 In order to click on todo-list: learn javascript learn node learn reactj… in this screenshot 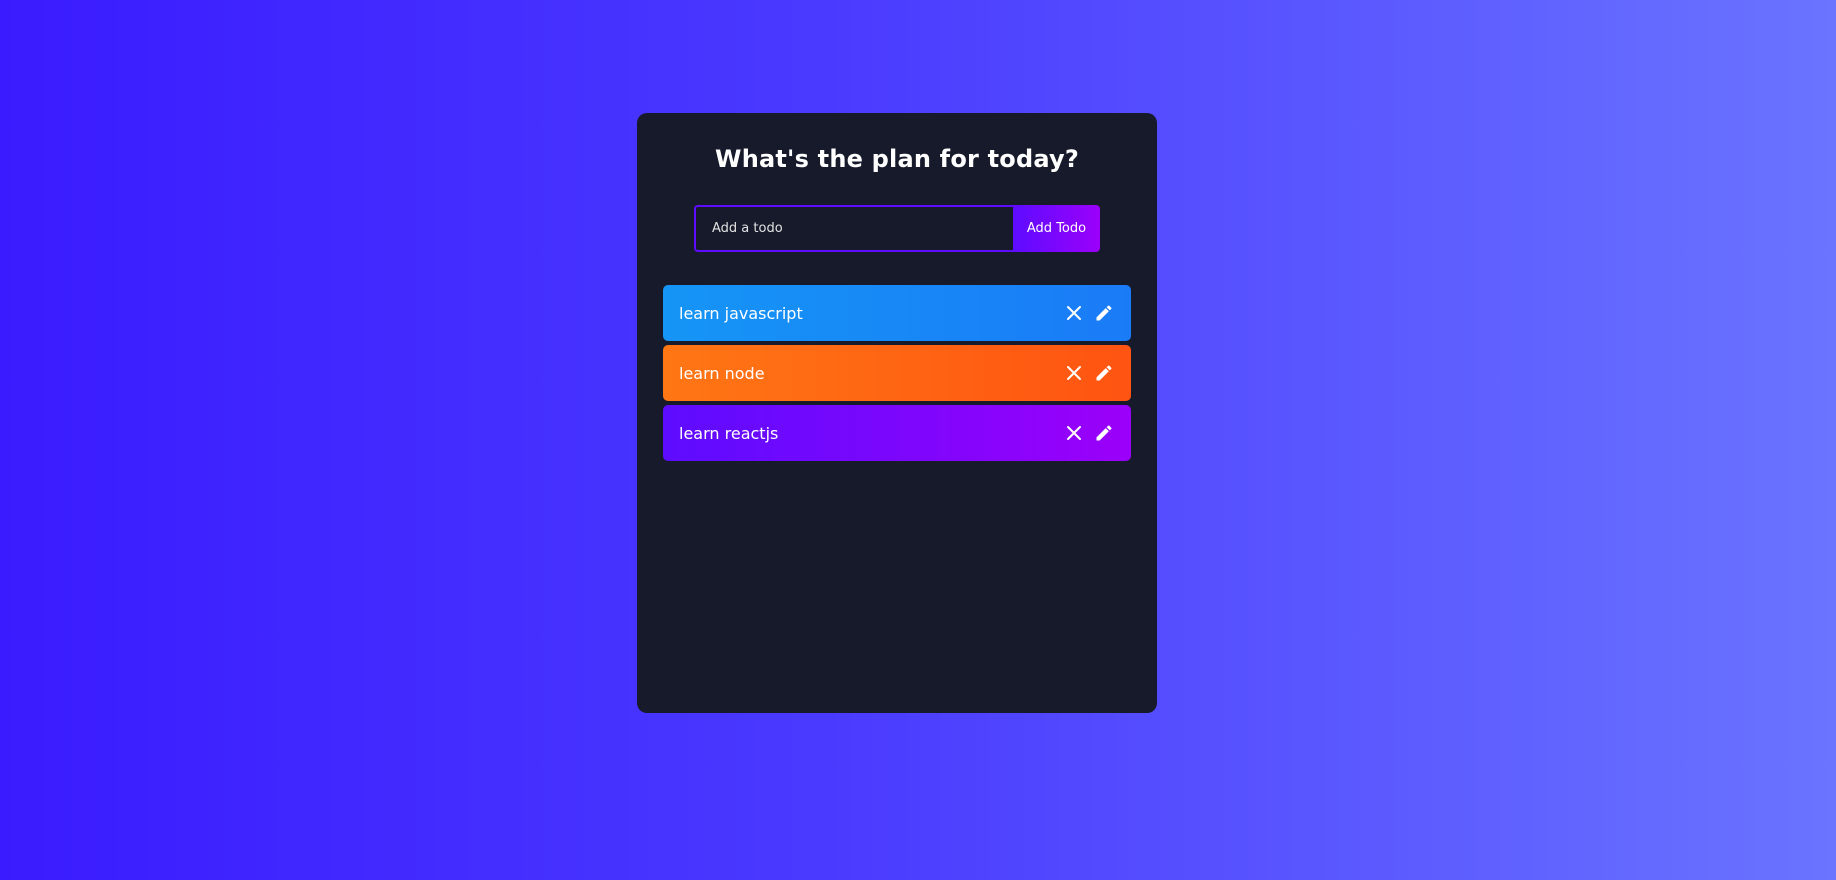, I will do `click(897, 375)`.